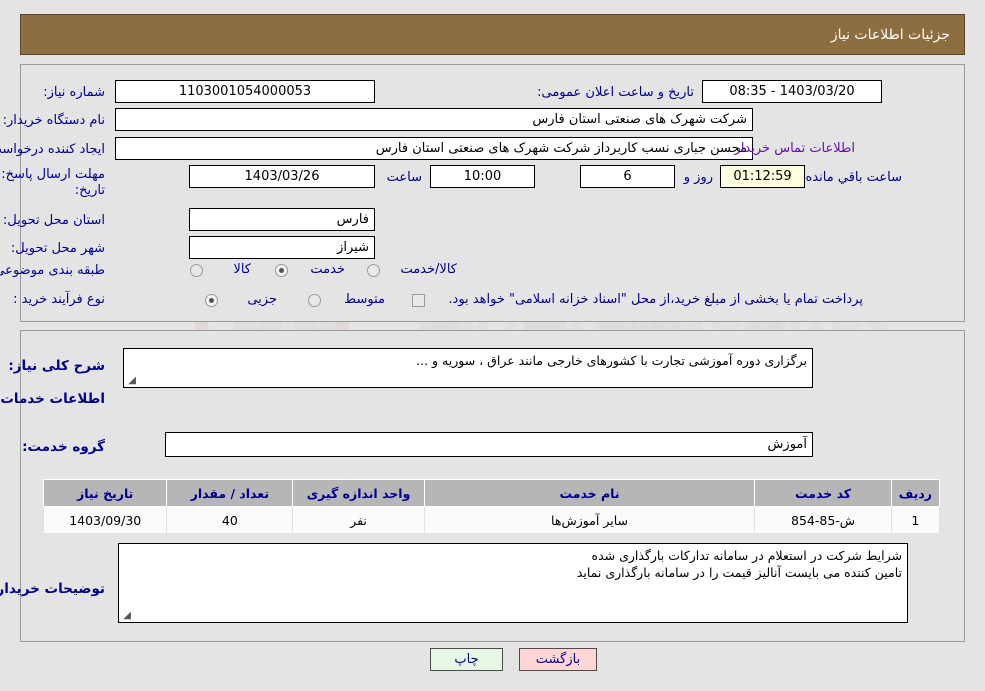 The width and height of the screenshot is (985, 691). What do you see at coordinates (230, 493) in the screenshot?
I see `th-quantity: تعداد / مقدار` at bounding box center [230, 493].